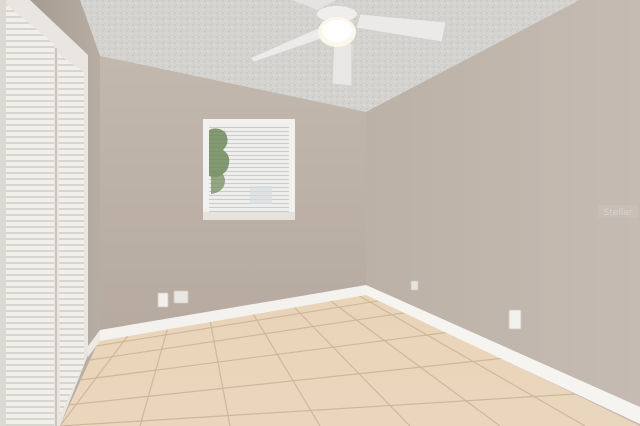 The width and height of the screenshot is (640, 426). I want to click on right-wall-outlet, so click(515, 319).